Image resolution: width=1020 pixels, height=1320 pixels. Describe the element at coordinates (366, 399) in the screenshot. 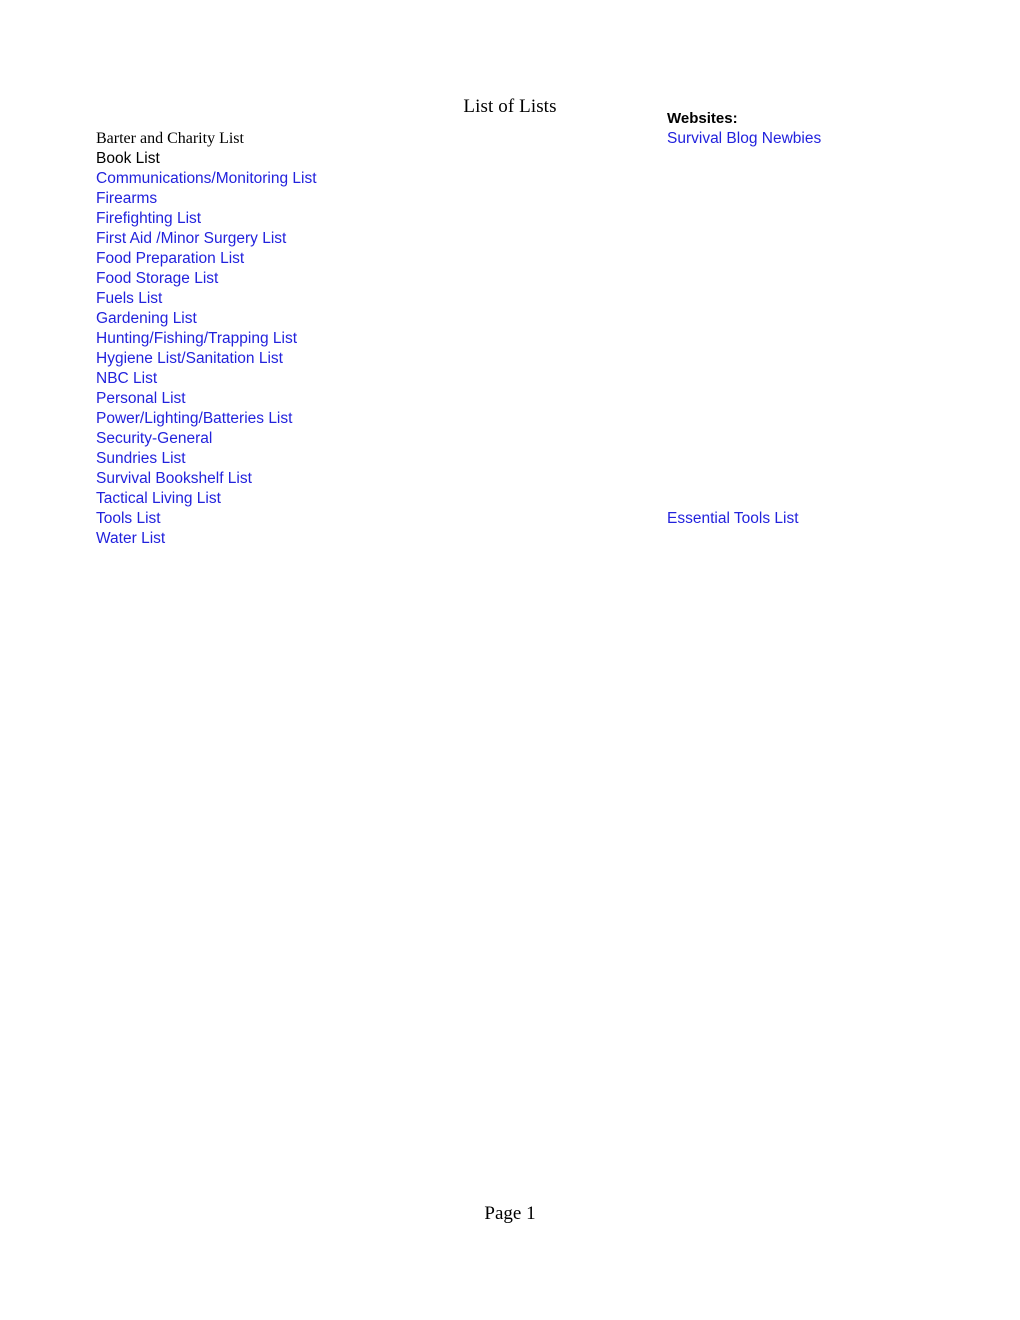

I see `list-link-13: Personal List` at that location.